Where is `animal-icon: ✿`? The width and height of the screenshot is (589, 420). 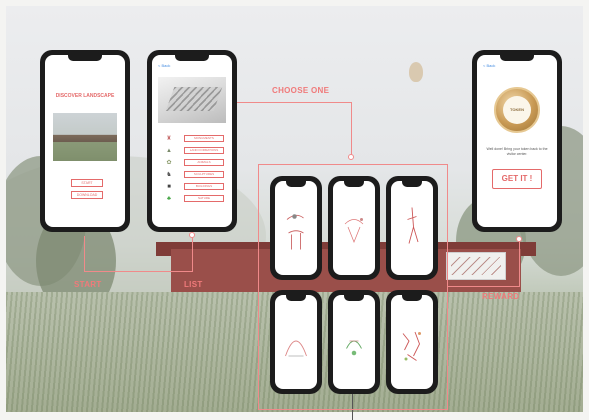
animal-icon: ✿ is located at coordinates (169, 163).